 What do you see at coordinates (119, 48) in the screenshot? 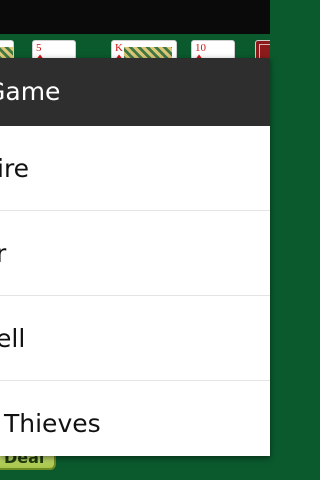
I see `card-rank: K` at bounding box center [119, 48].